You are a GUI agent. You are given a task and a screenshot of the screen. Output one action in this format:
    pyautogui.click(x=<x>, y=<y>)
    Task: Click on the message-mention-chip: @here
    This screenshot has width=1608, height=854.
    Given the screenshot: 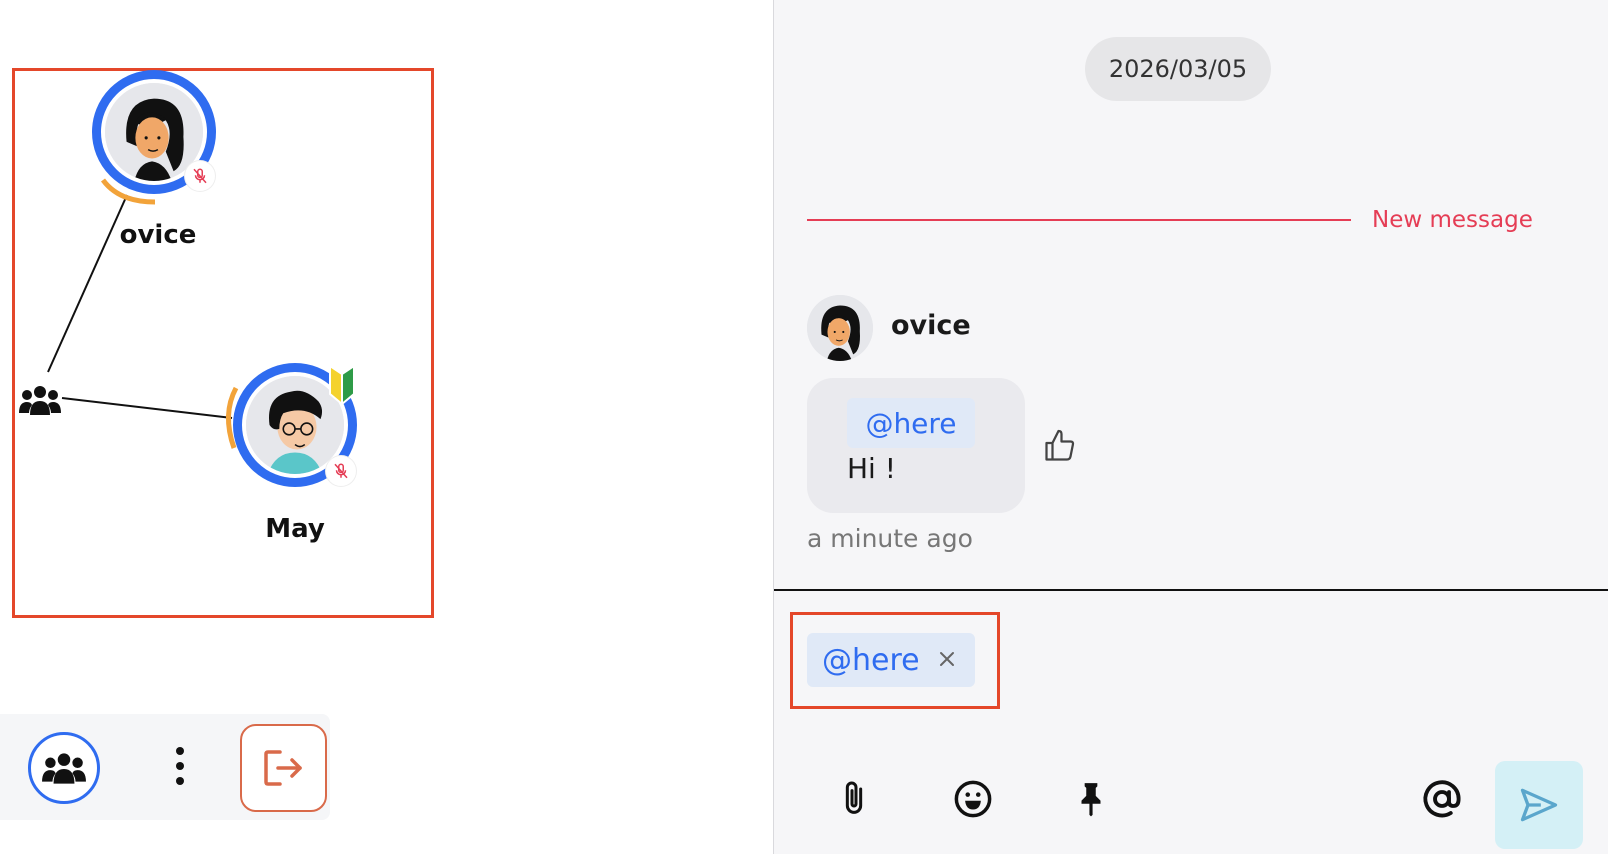 What is the action you would take?
    pyautogui.click(x=911, y=423)
    